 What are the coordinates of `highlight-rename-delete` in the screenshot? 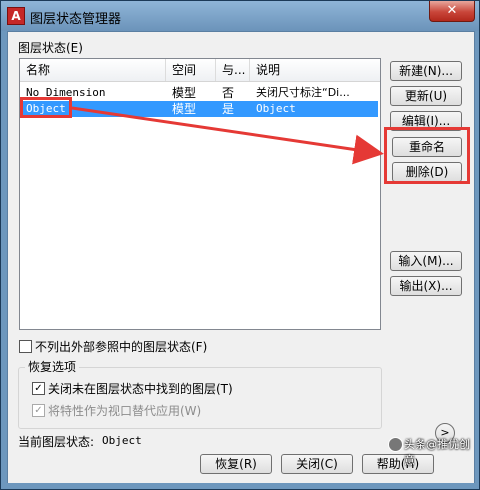 It's located at (427, 155).